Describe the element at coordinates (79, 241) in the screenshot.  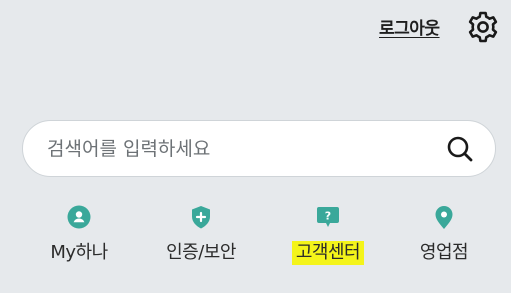
I see `menu-item-my-hana: My하나` at that location.